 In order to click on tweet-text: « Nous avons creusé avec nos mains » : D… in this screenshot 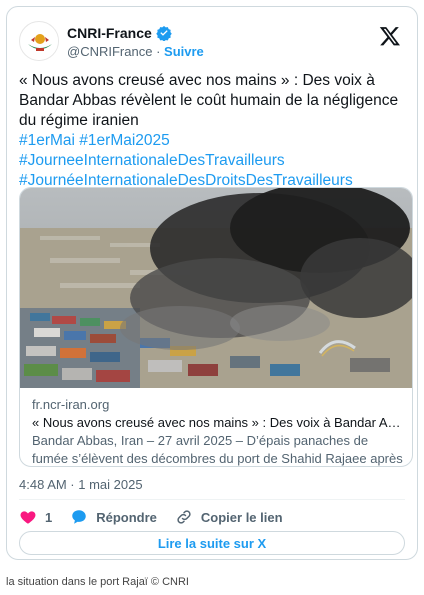, I will do `click(209, 100)`.